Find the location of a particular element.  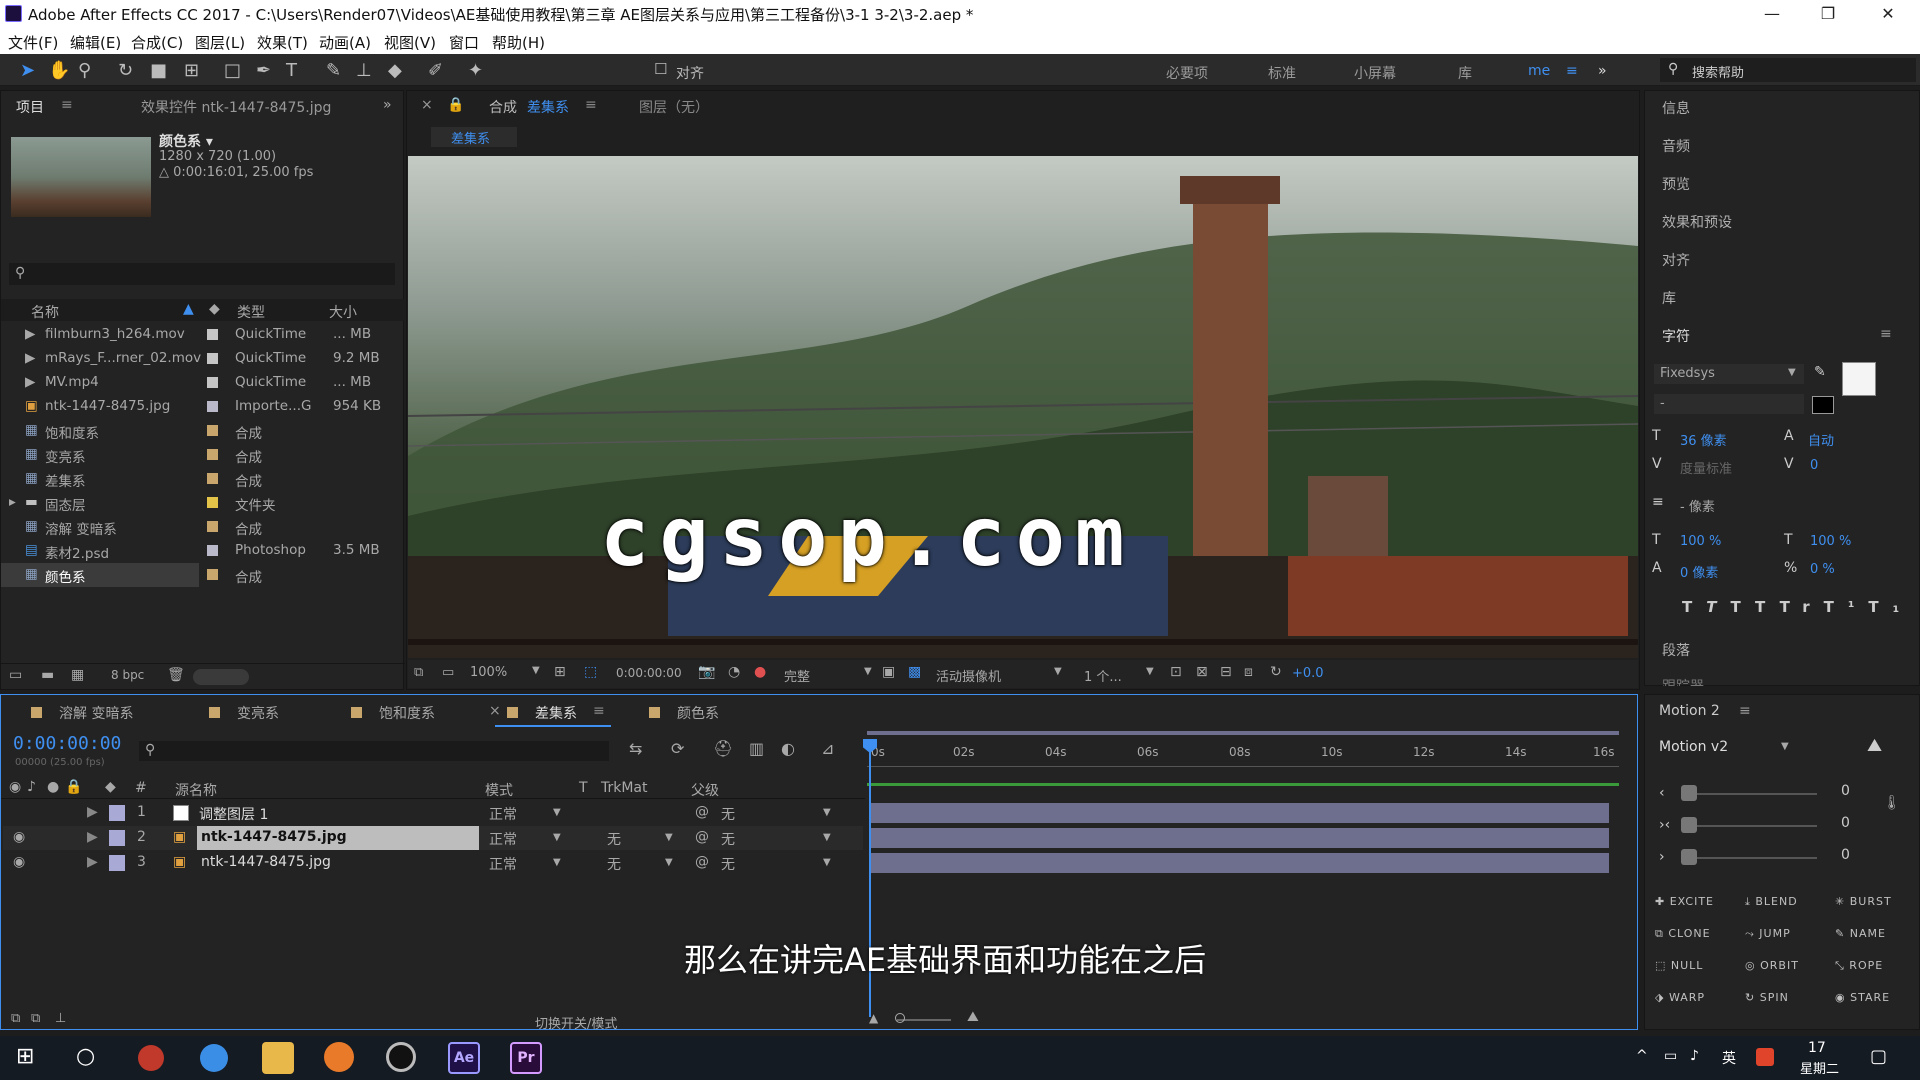

layer-mode-dropdown: 正常 is located at coordinates (503, 839).